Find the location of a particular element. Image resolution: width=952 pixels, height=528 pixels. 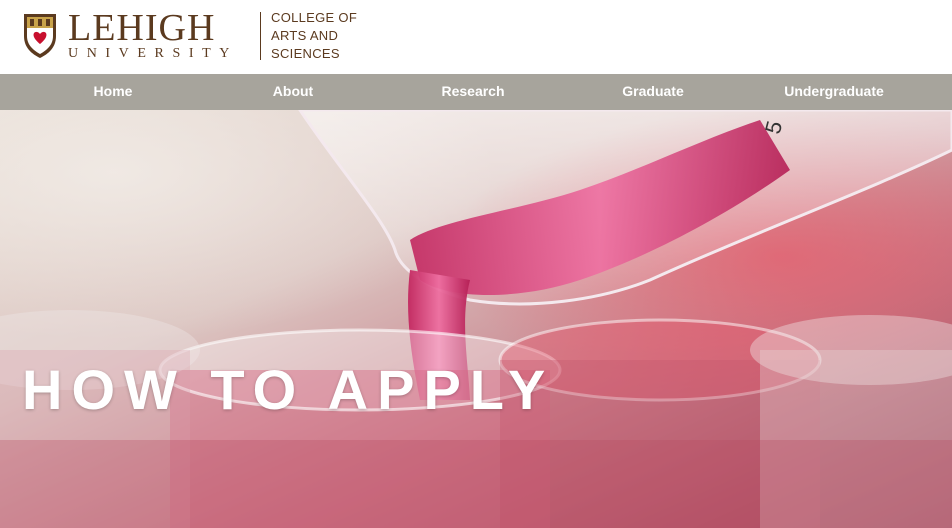

university-logo: LEHIGH UNIVERSITY is located at coordinates (130, 34).